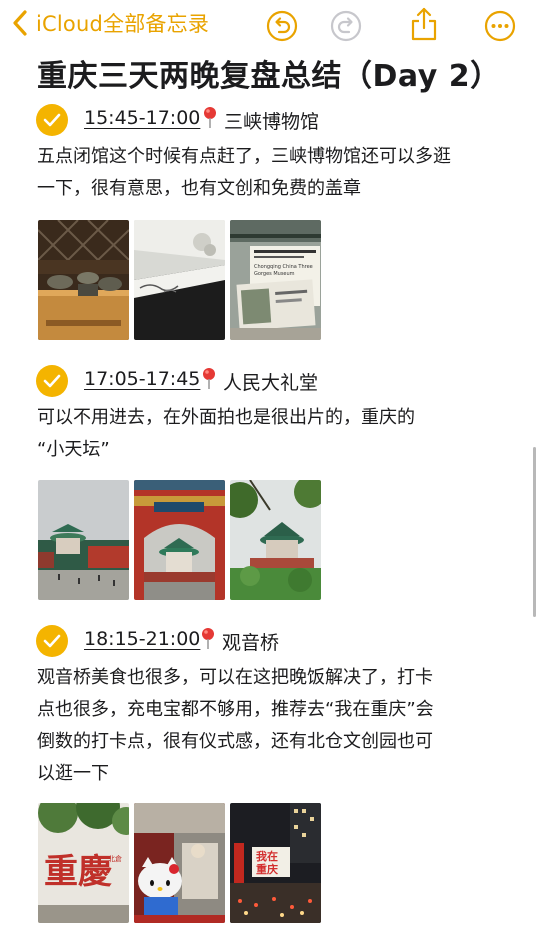  Describe the element at coordinates (267, 856) in the screenshot. I see `sign-text: 我在` at that location.